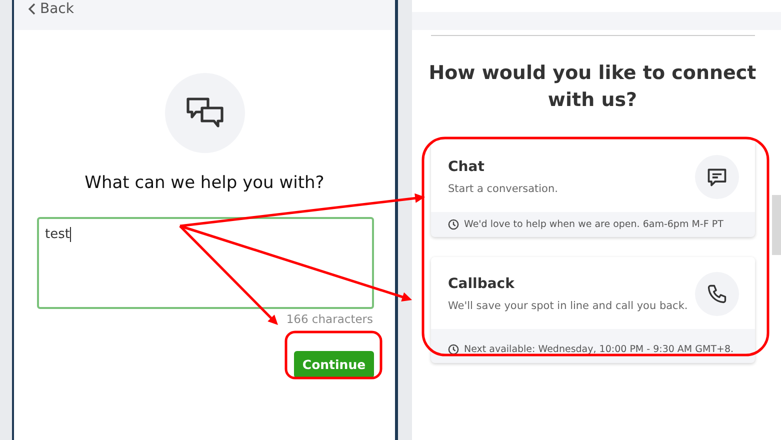  I want to click on message-input: test, so click(205, 263).